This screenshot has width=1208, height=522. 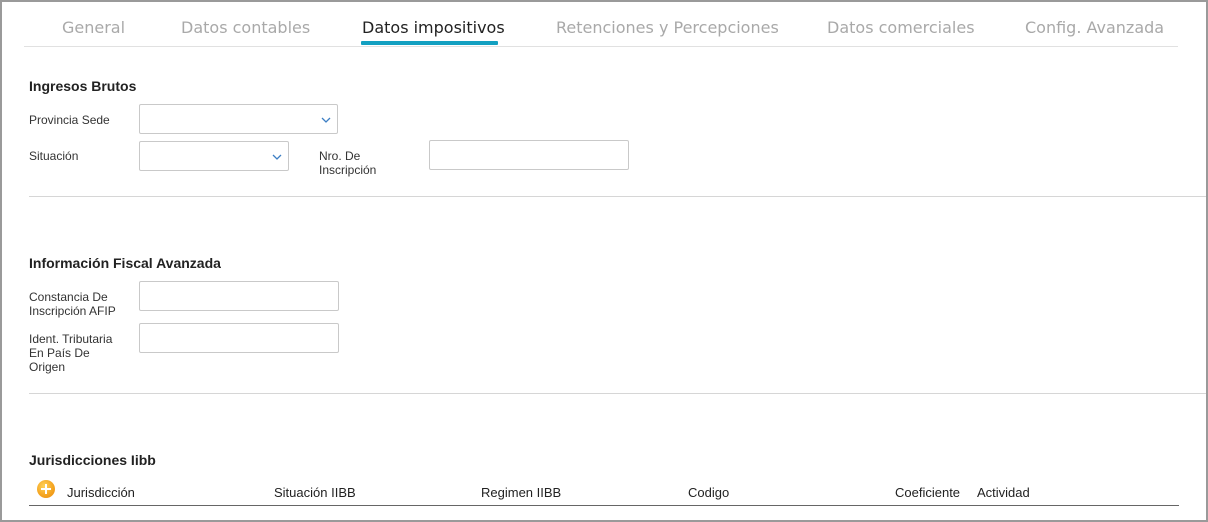 What do you see at coordinates (340, 156) in the screenshot?
I see `nro-inscripcion-label-line1: Nro. De` at bounding box center [340, 156].